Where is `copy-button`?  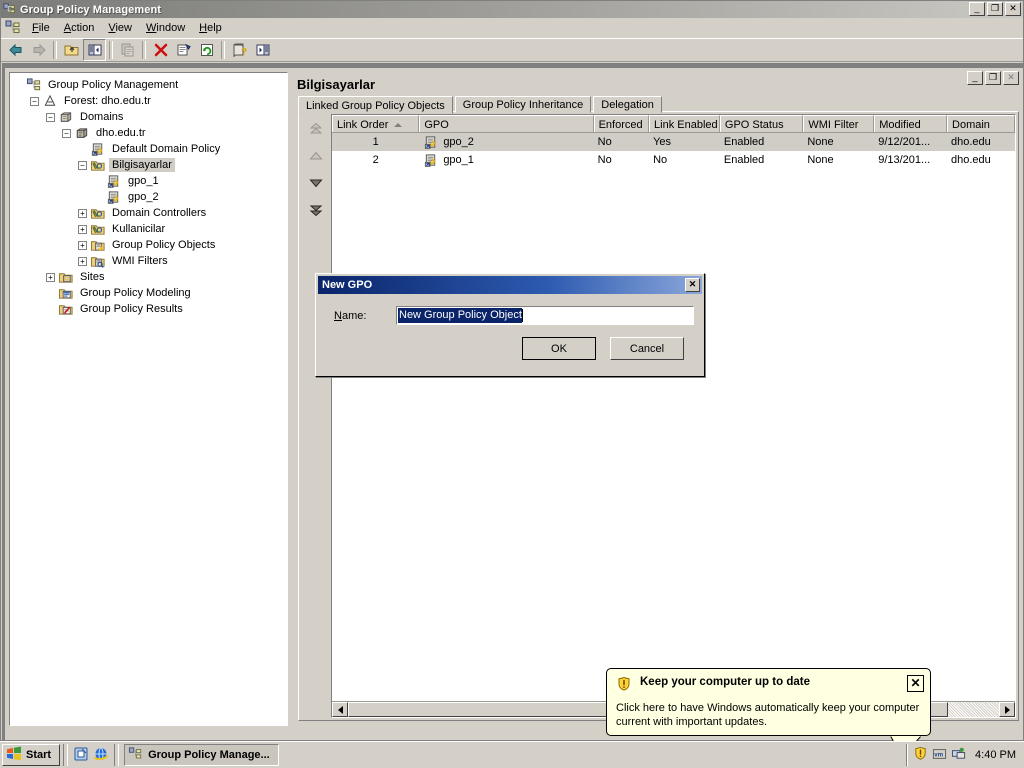 copy-button is located at coordinates (127, 50).